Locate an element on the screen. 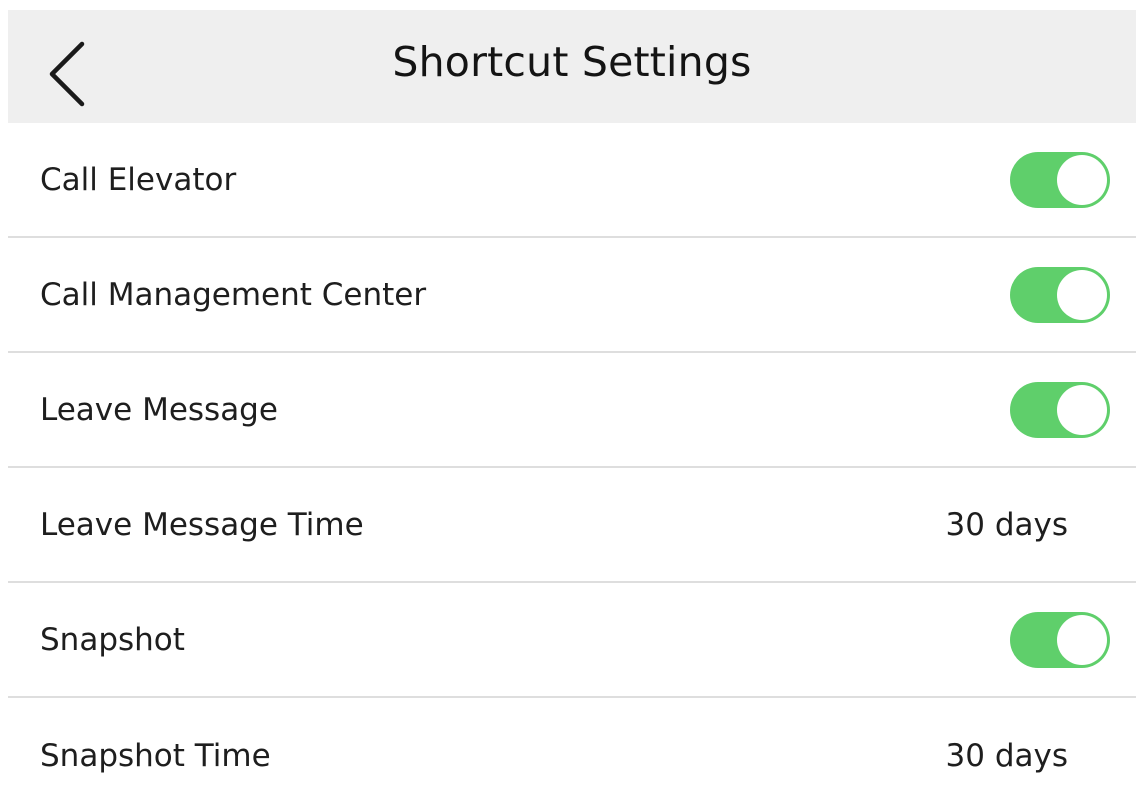 Image resolution: width=1136 pixels, height=812 pixels. setting-row-leave-message: Leave Message is located at coordinates (572, 410).